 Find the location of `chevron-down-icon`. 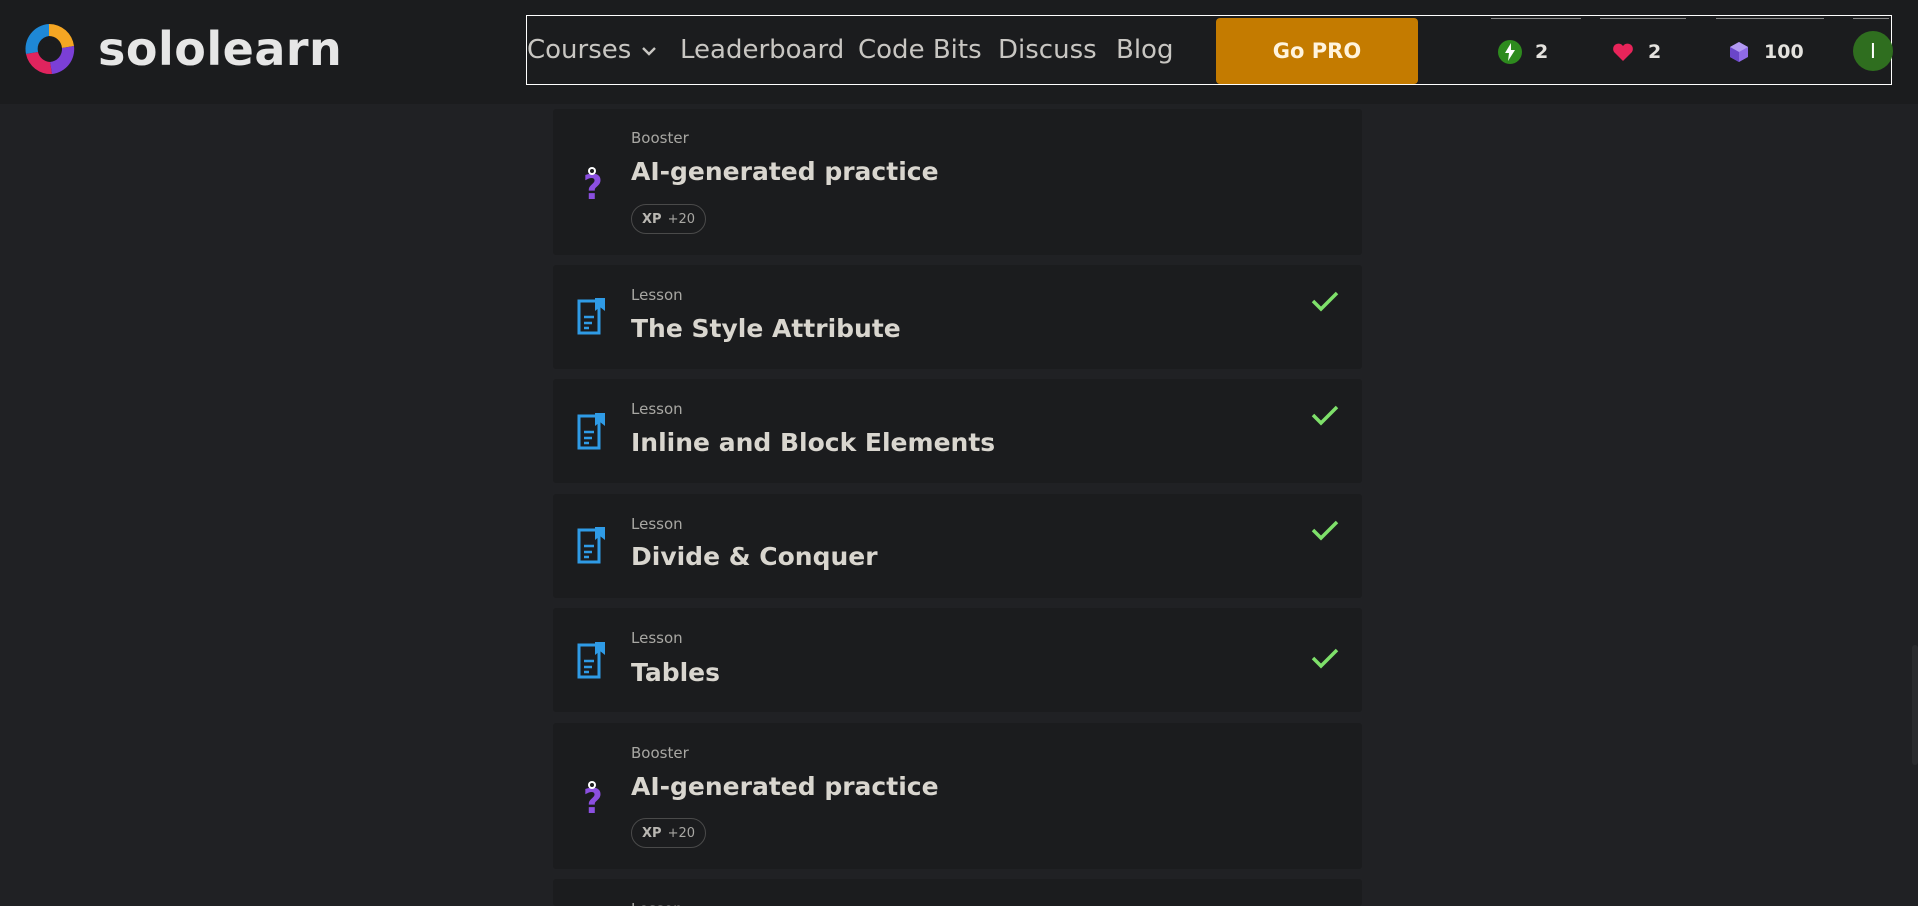

chevron-down-icon is located at coordinates (649, 51).